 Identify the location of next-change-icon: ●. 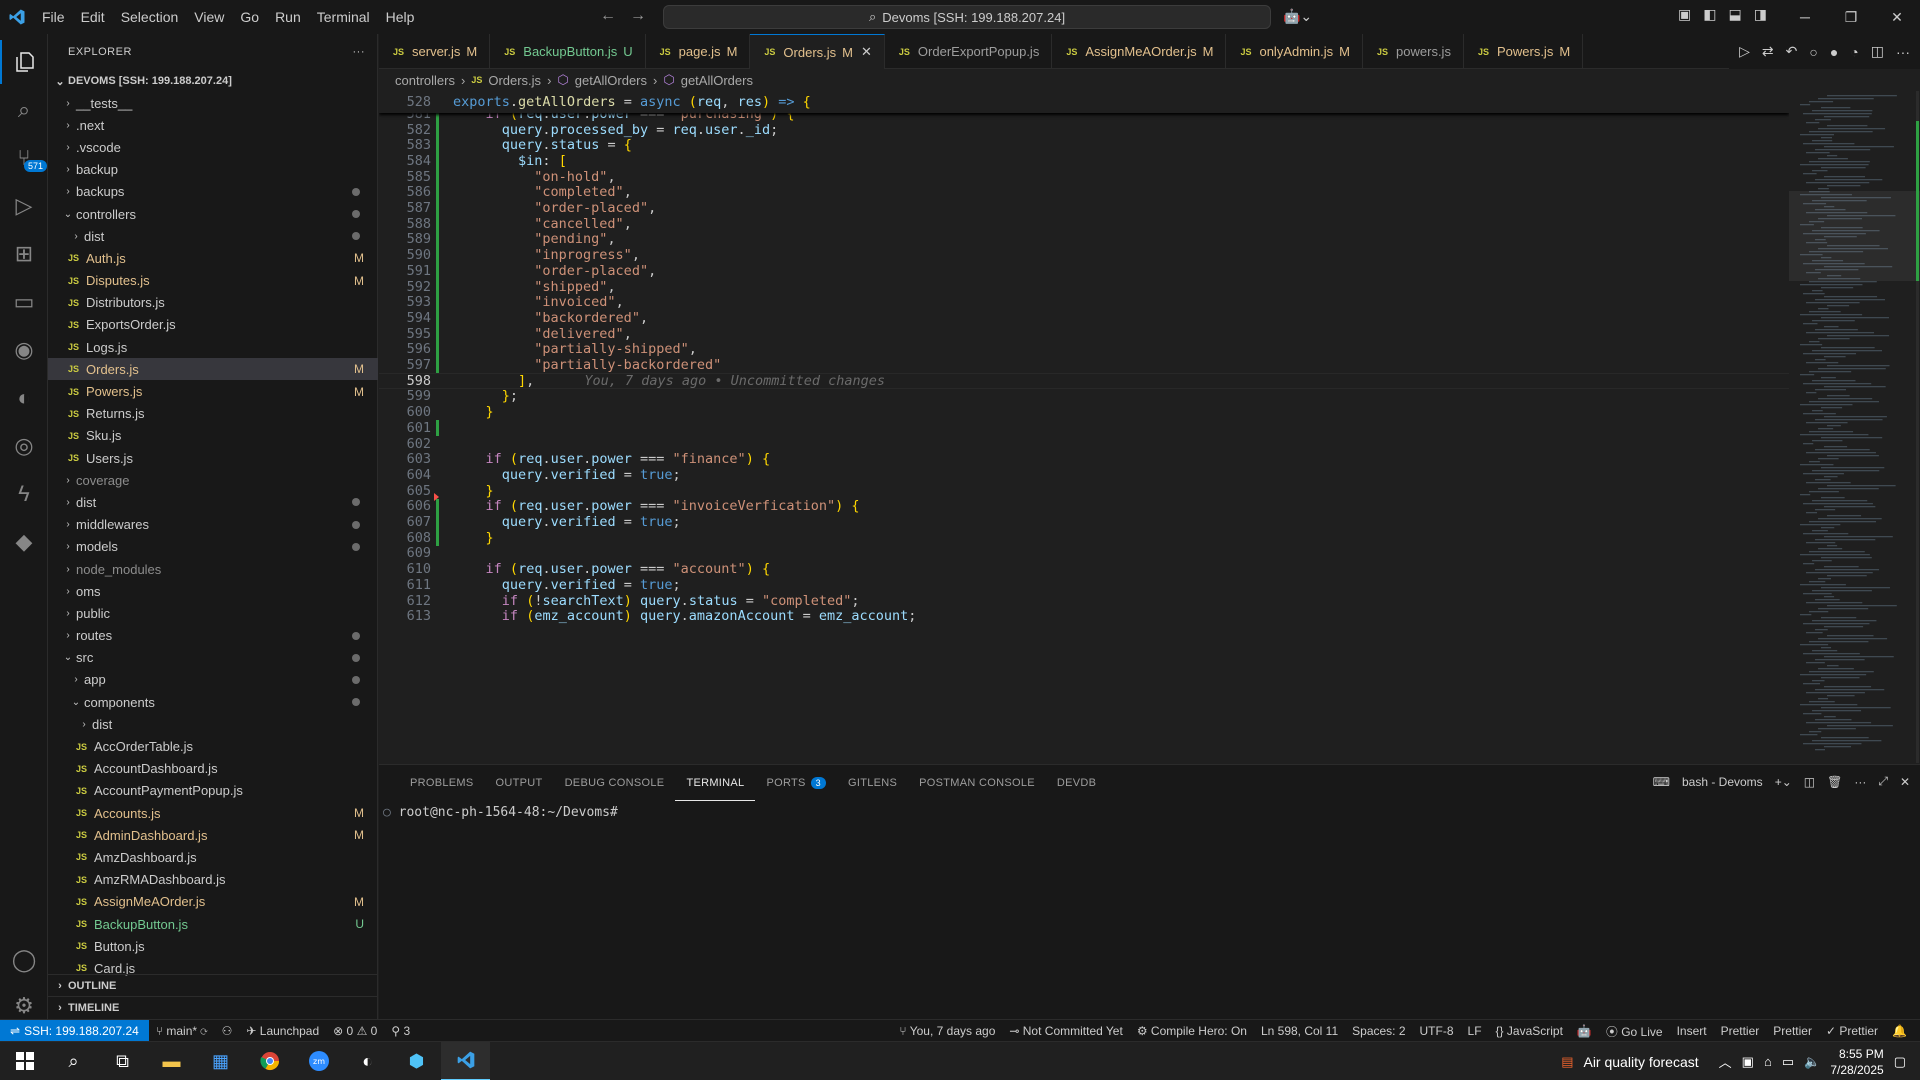
(1834, 52).